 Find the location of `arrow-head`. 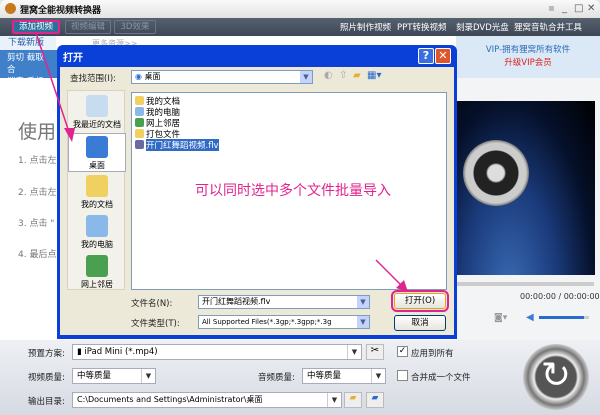

arrow-head is located at coordinates (69, 135).